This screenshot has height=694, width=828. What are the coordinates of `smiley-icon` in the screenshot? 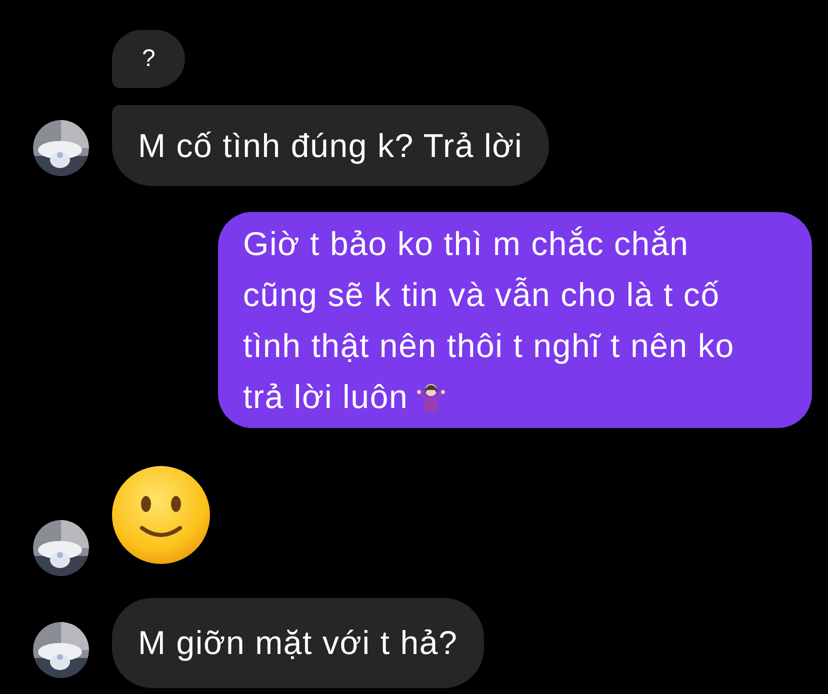 It's located at (161, 515).